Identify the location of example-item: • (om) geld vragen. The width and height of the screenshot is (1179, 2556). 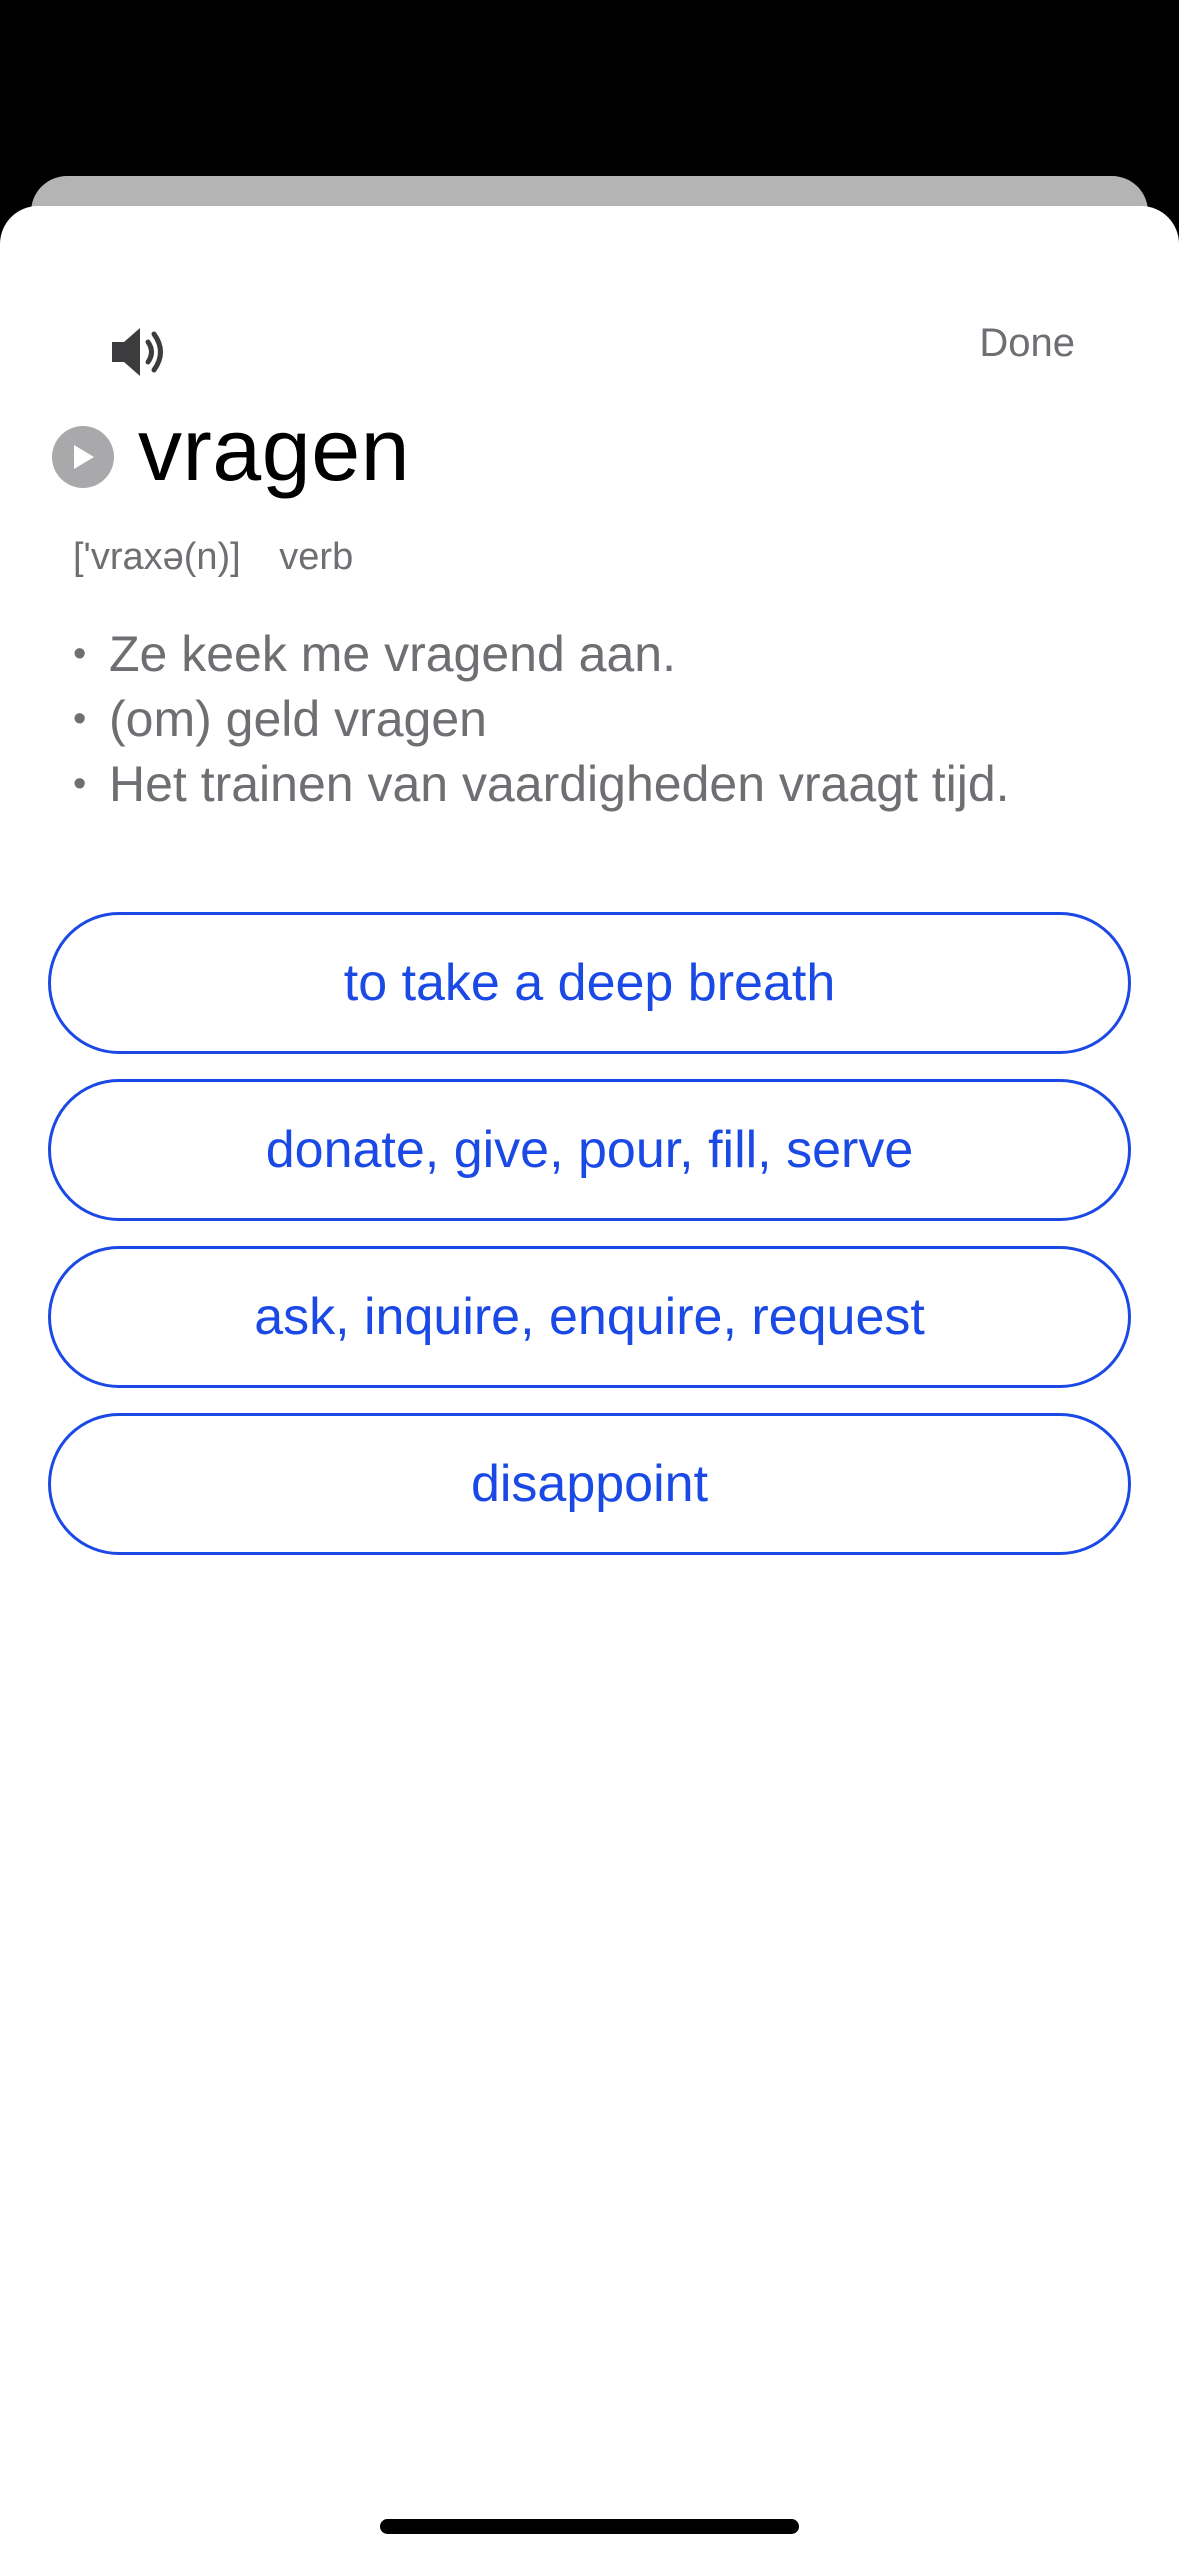
(541, 719).